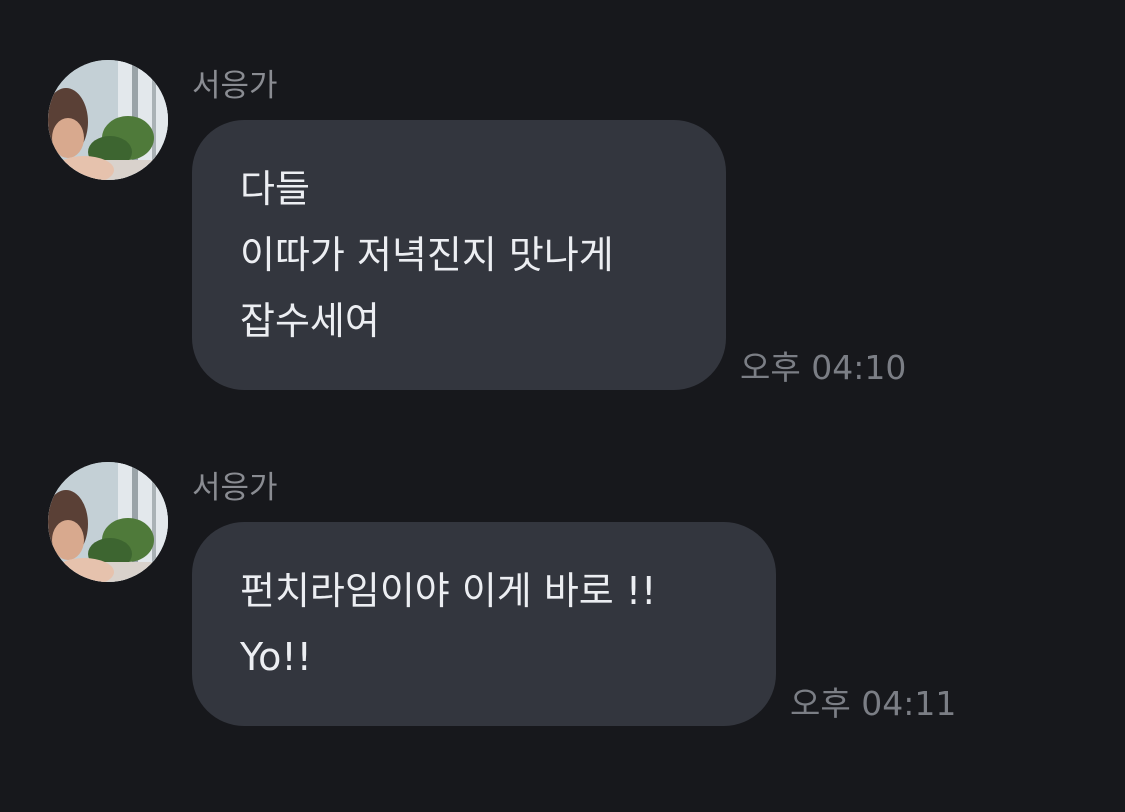  I want to click on message-text-line: 잡수세여, so click(310, 321).